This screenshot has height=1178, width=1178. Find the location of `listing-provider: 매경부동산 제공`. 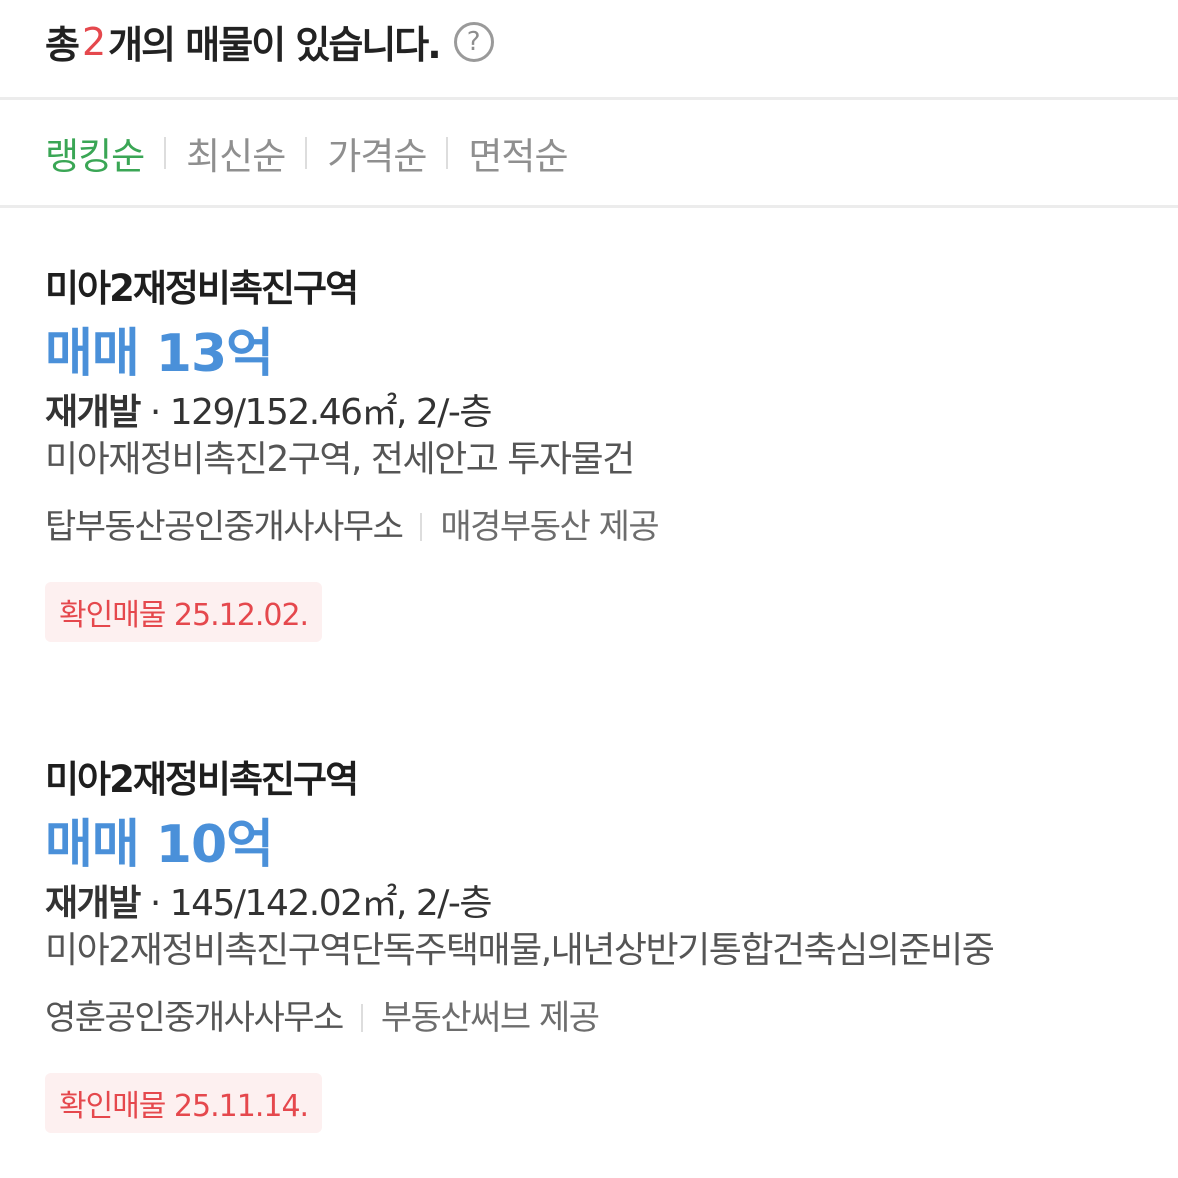

listing-provider: 매경부동산 제공 is located at coordinates (549, 527).